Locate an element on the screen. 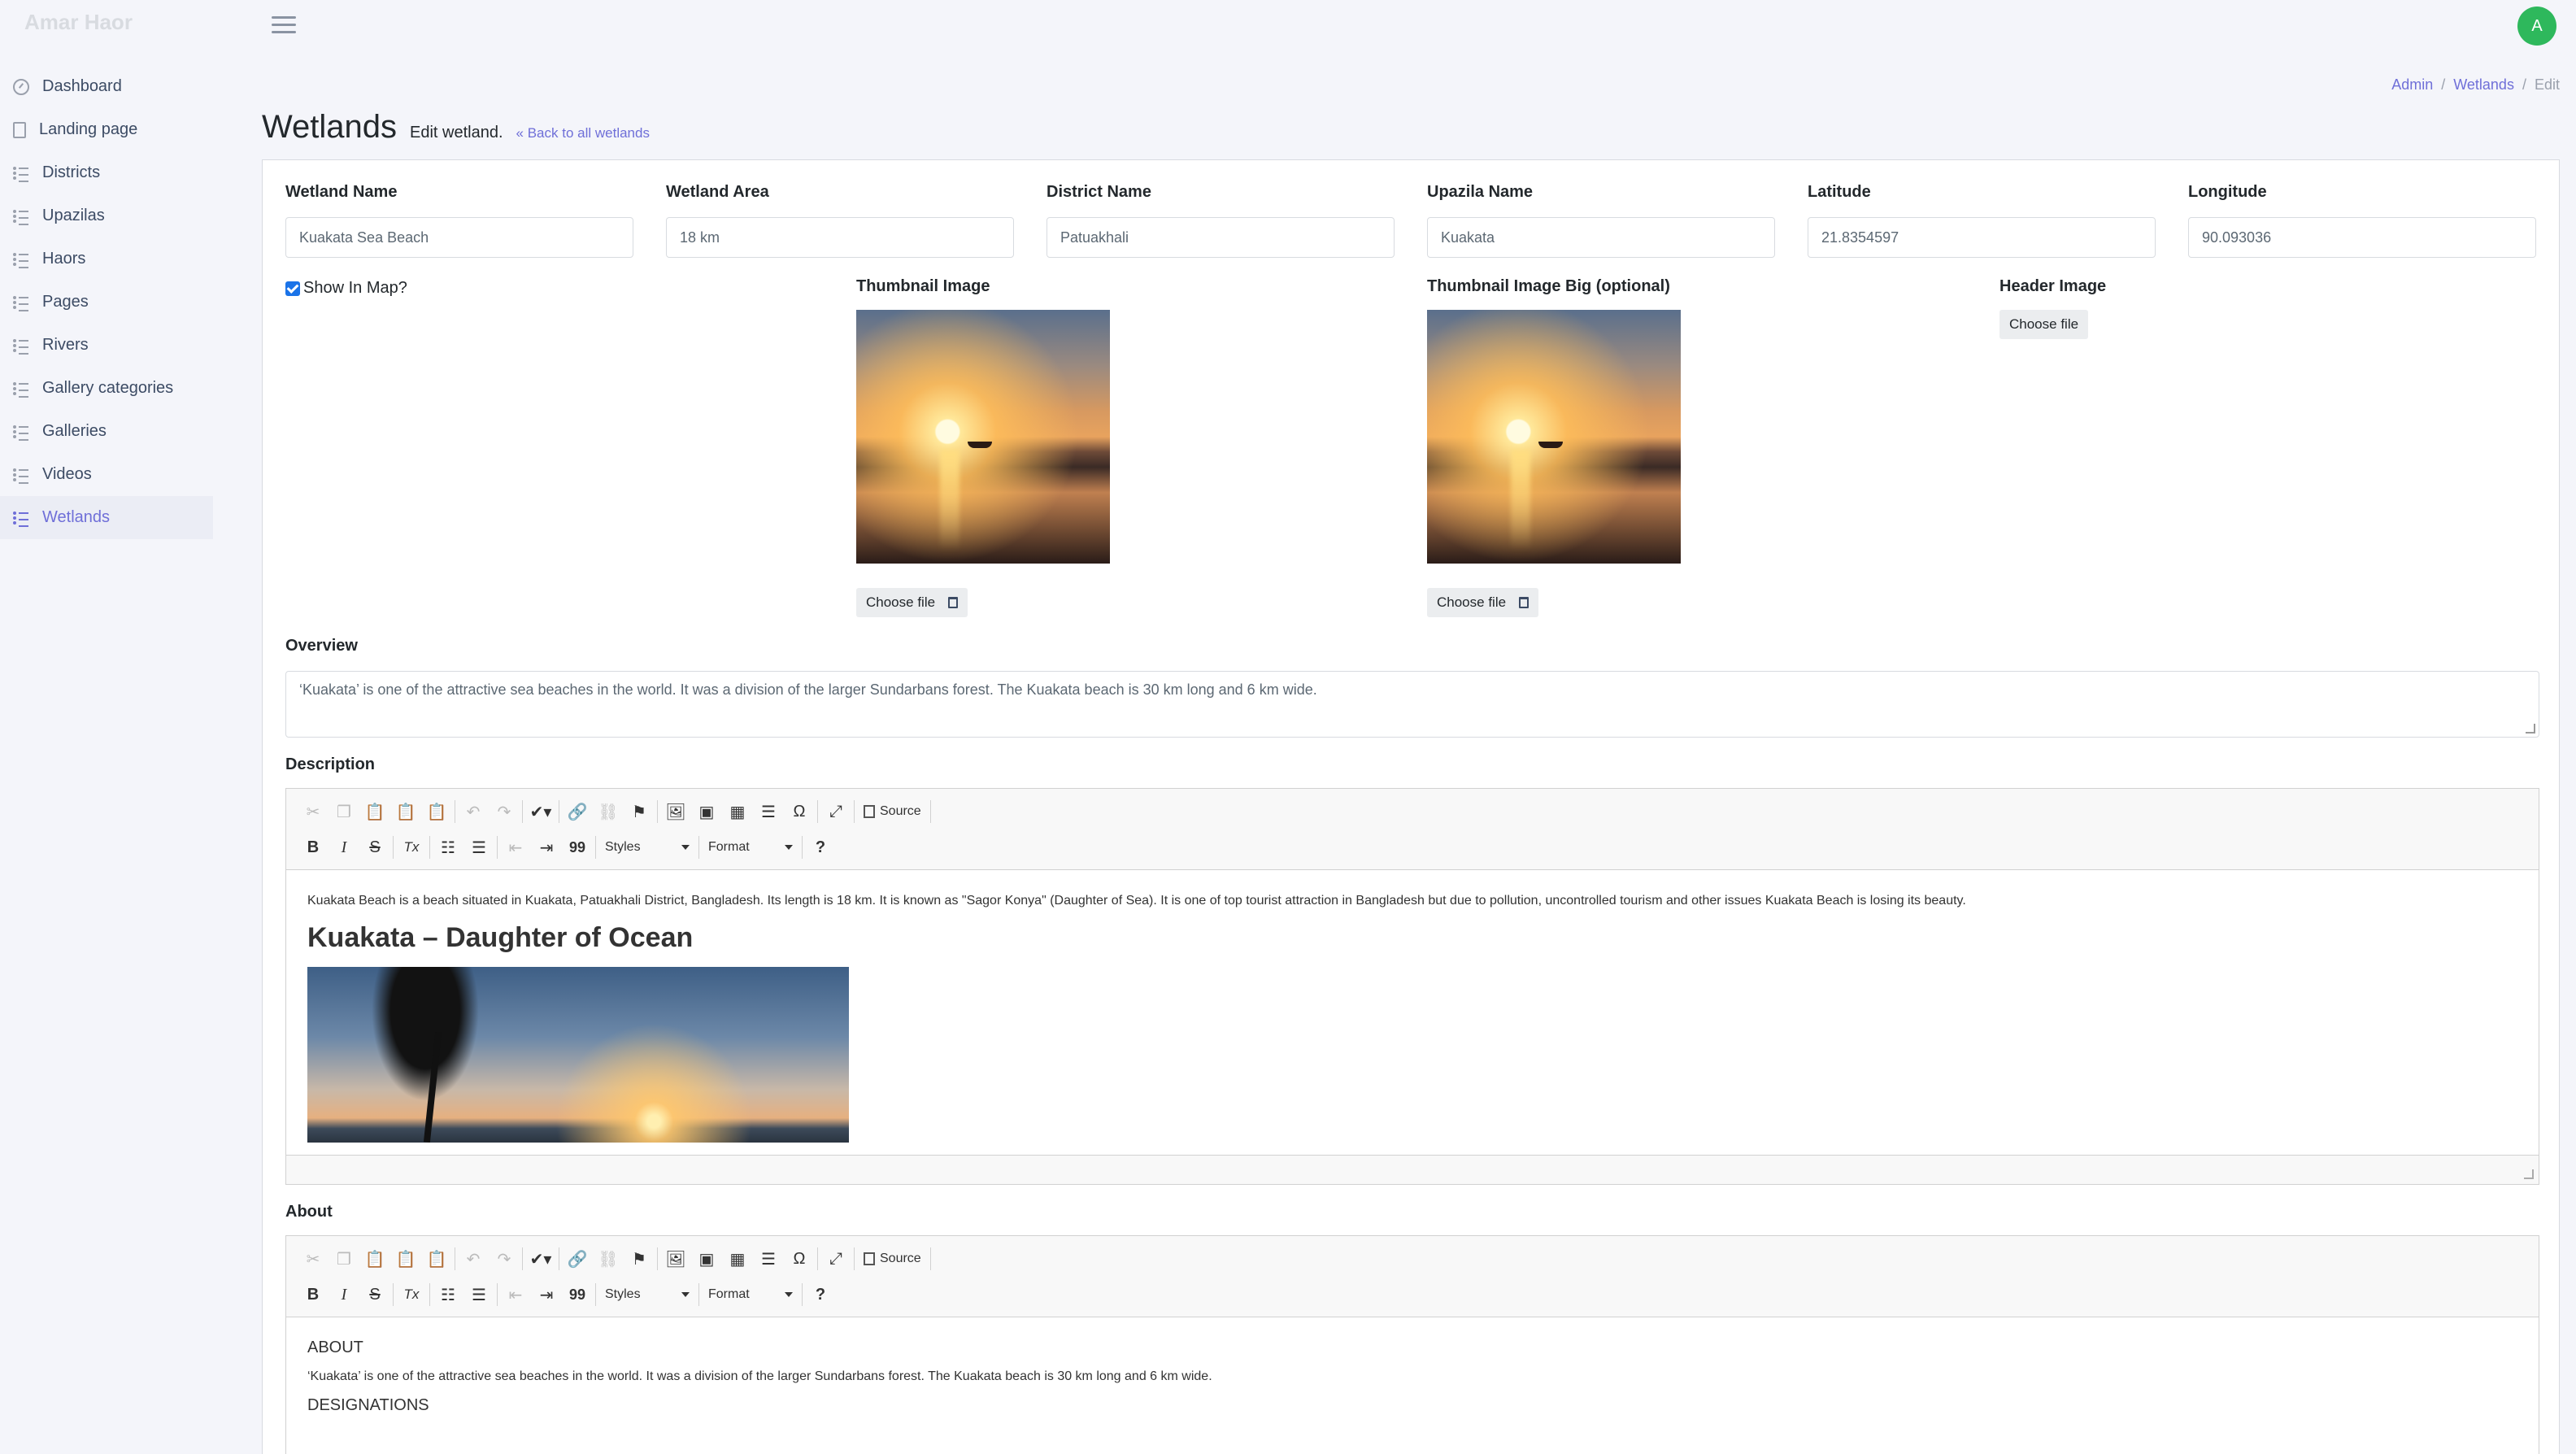 This screenshot has width=2576, height=1454. latitude-input: 21.8354597 is located at coordinates (1982, 237).